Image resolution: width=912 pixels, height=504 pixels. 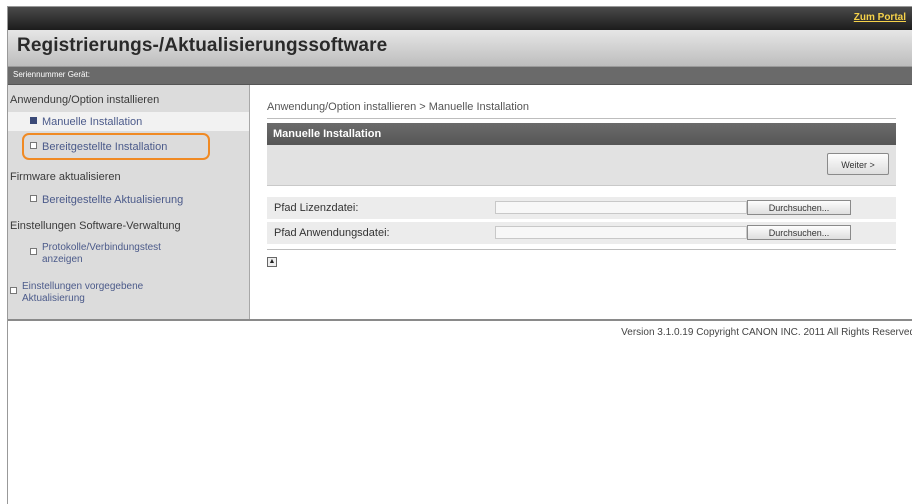 What do you see at coordinates (116, 146) in the screenshot?
I see `highlight-box` at bounding box center [116, 146].